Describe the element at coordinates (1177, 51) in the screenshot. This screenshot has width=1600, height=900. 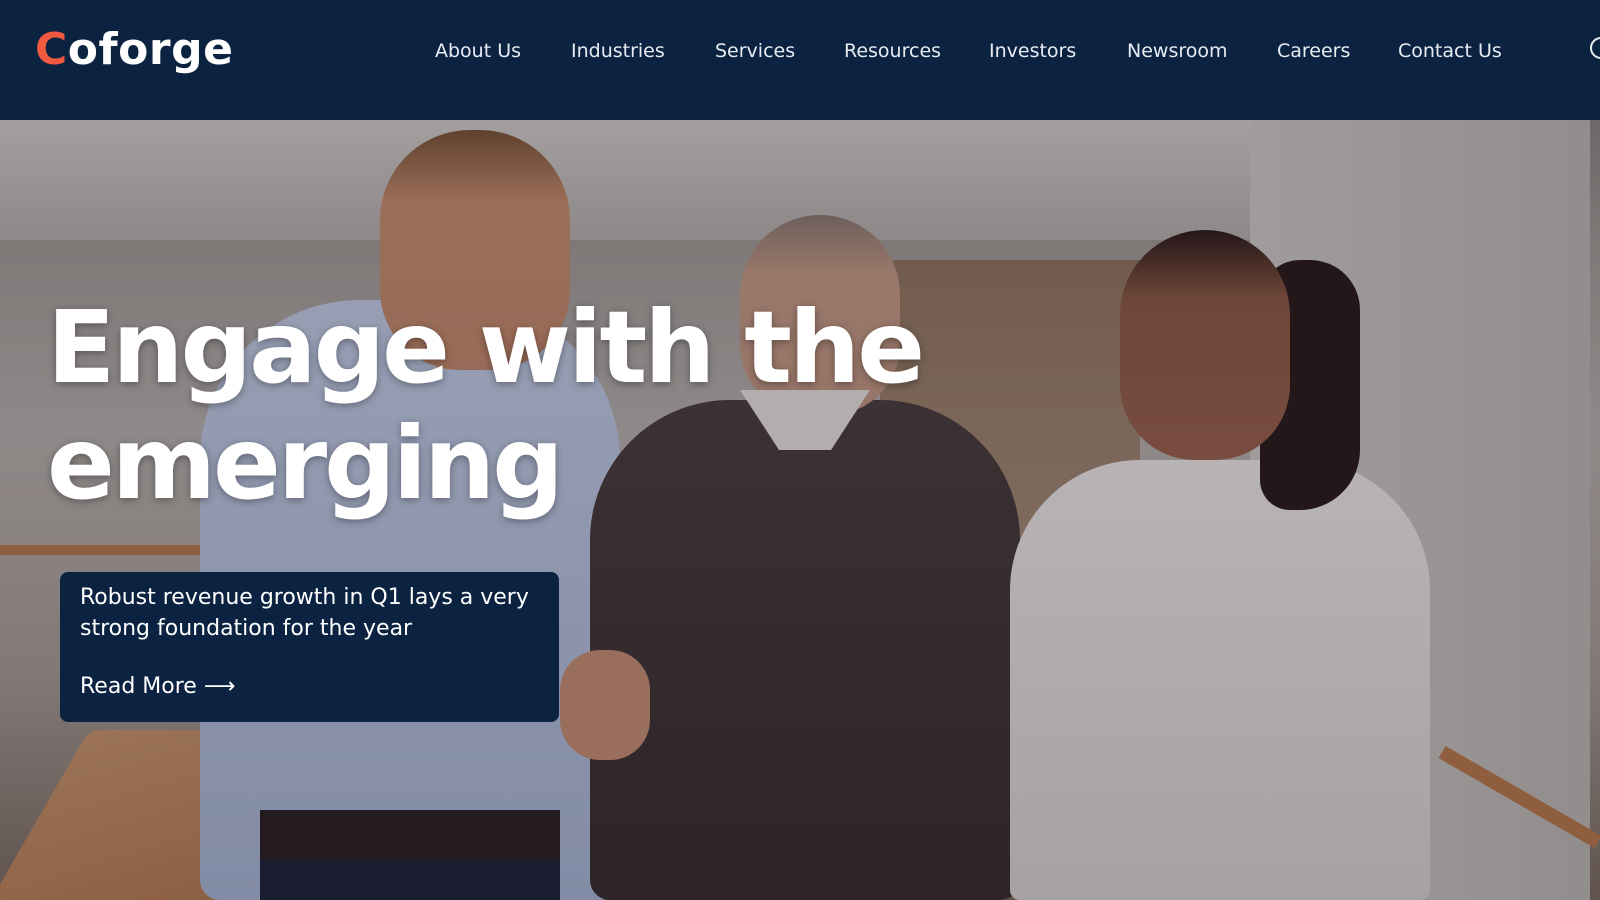
I see `nav-newsroom: Newsroom` at that location.